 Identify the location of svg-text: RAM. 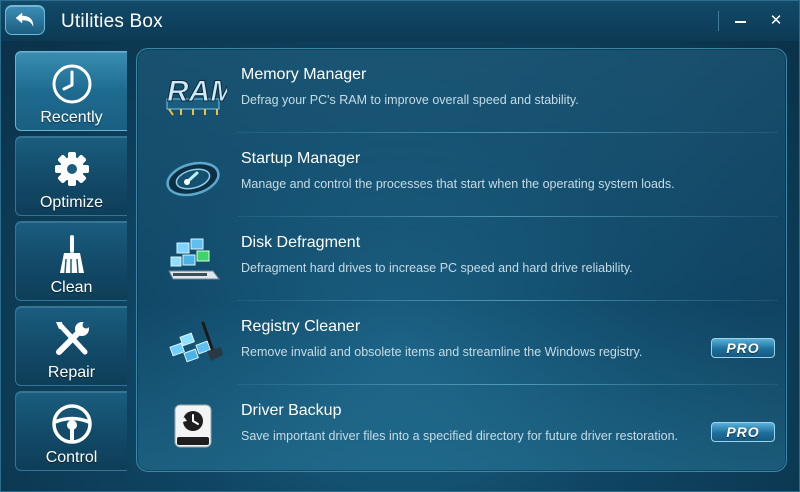
(197, 91).